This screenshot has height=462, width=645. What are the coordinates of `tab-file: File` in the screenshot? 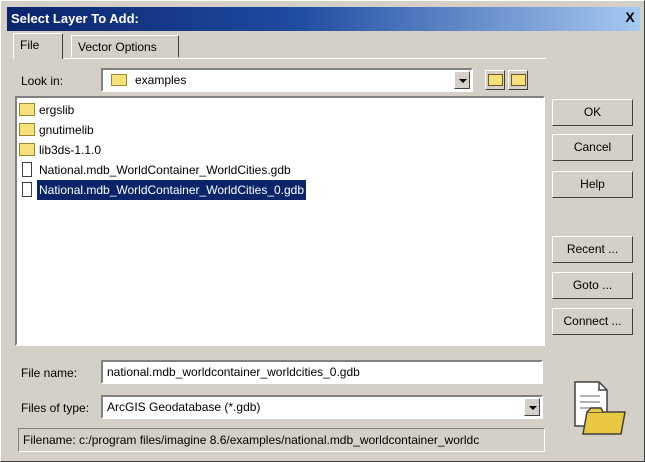 It's located at (38, 46).